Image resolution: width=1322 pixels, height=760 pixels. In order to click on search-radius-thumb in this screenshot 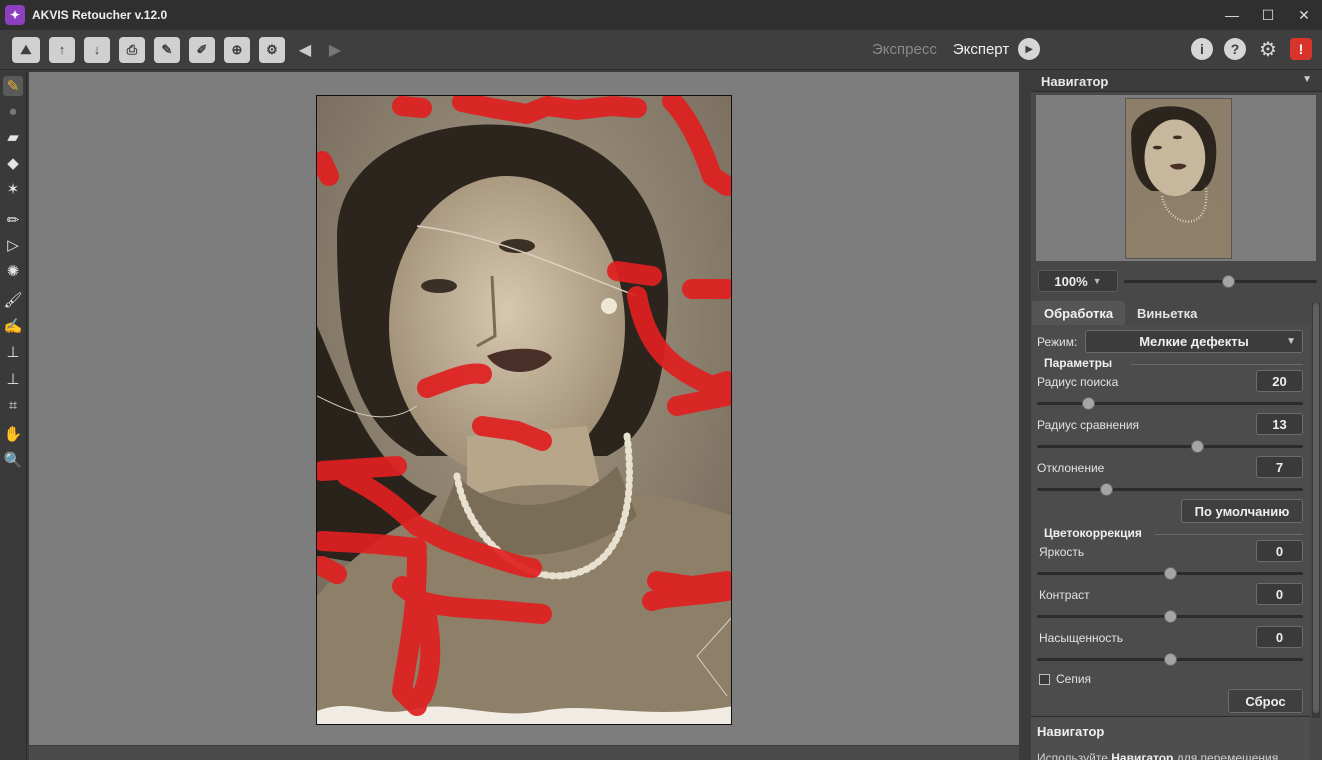, I will do `click(1088, 403)`.